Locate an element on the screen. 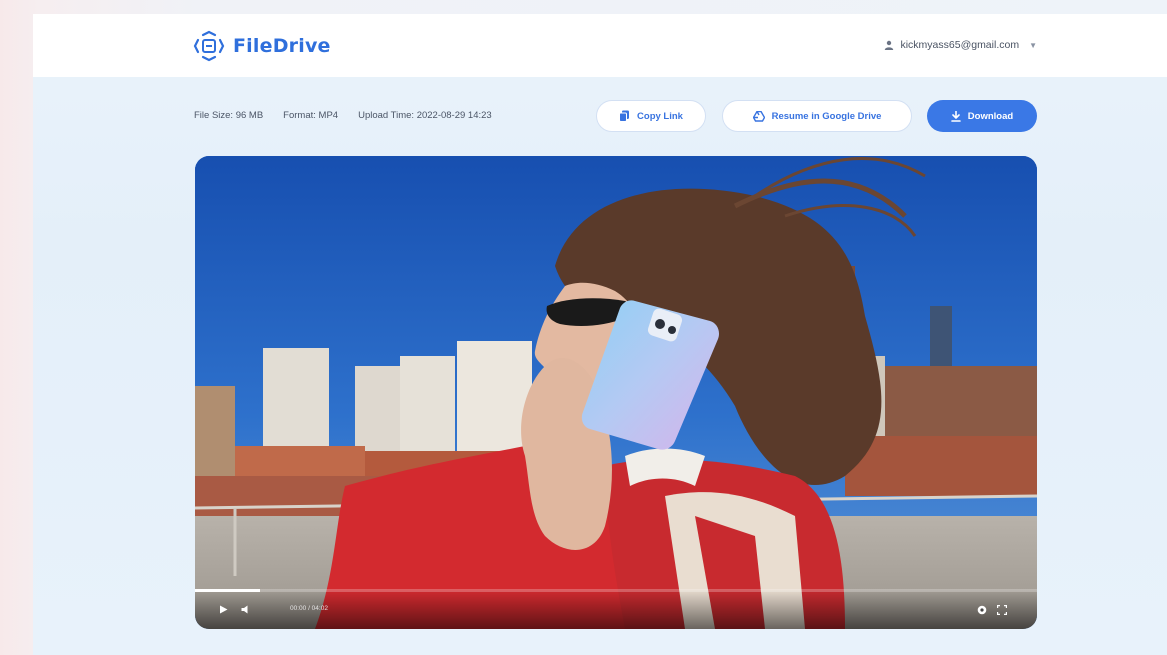 The image size is (1167, 655). settings-icon is located at coordinates (982, 610).